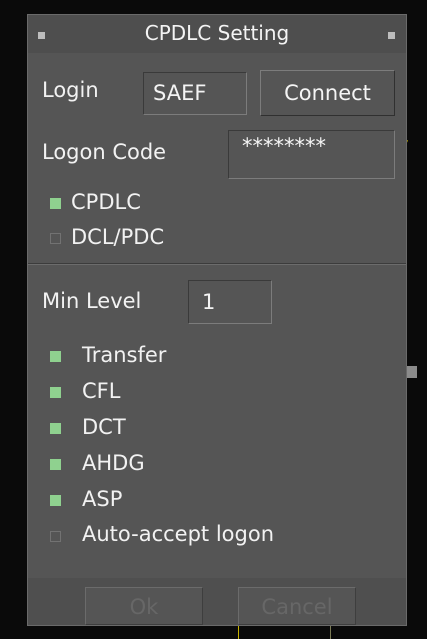 Image resolution: width=427 pixels, height=639 pixels. I want to click on background-marker, so click(411, 372).